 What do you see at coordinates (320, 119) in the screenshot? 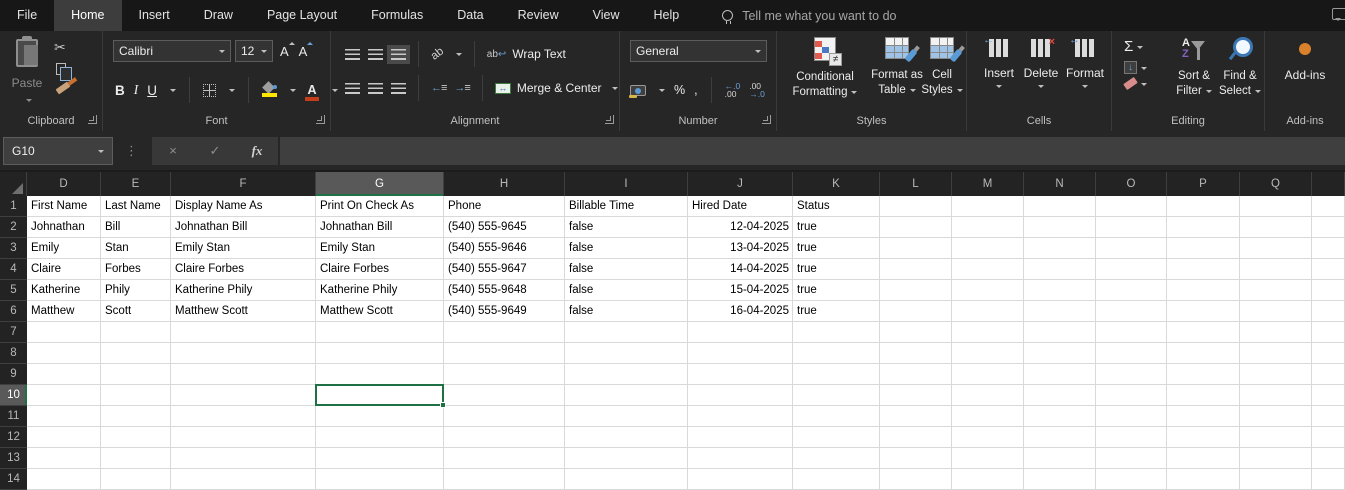
I see `font-dialog-launcher-icon` at bounding box center [320, 119].